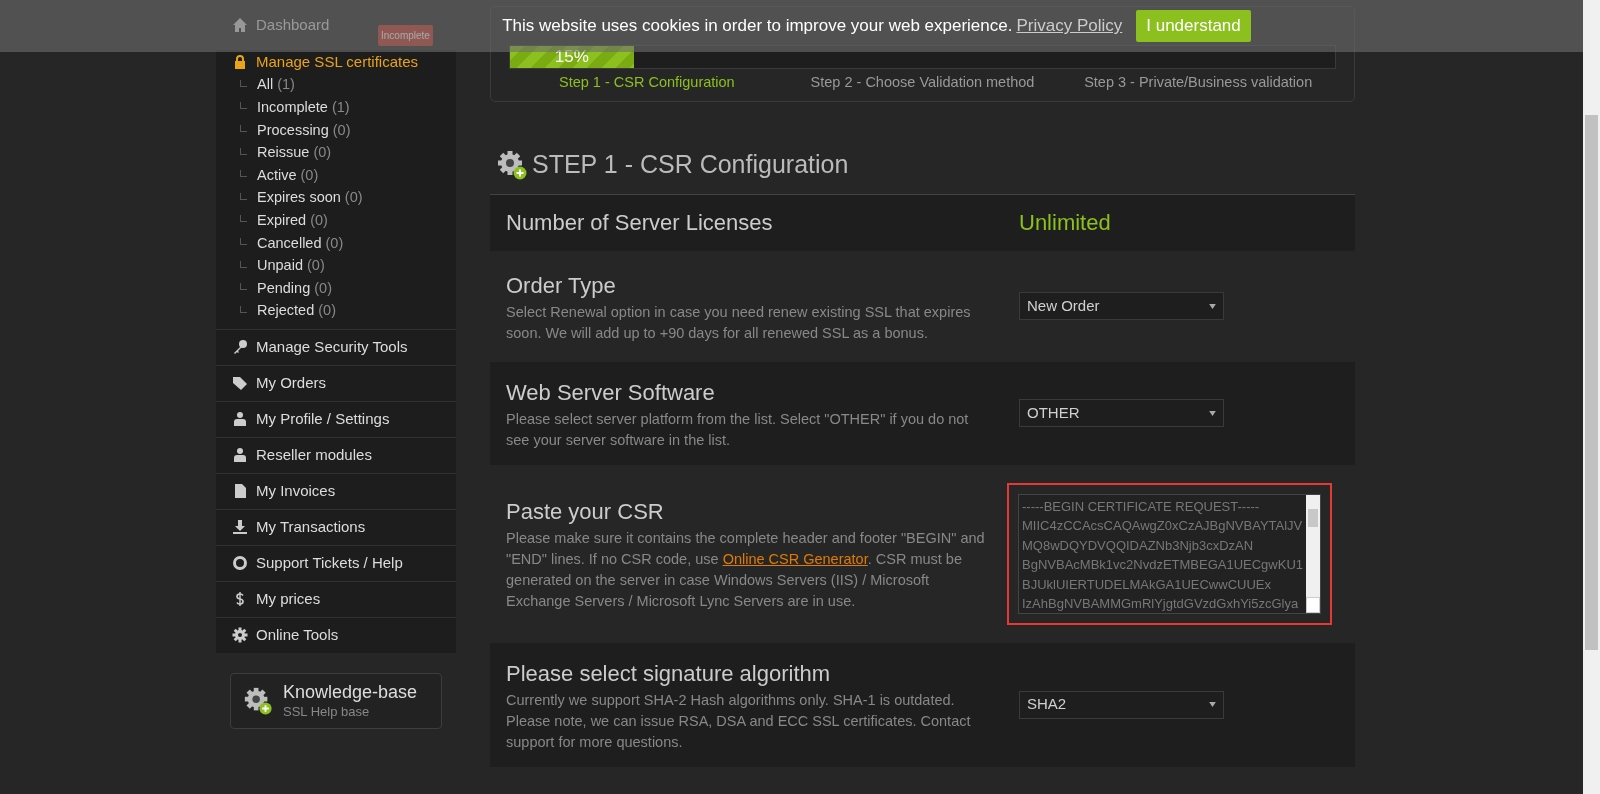 This screenshot has height=794, width=1600. Describe the element at coordinates (738, 429) in the screenshot. I see `field-description: Please select server platform from the list. Select "OTHER" if you do not see your server software in the list.` at that location.